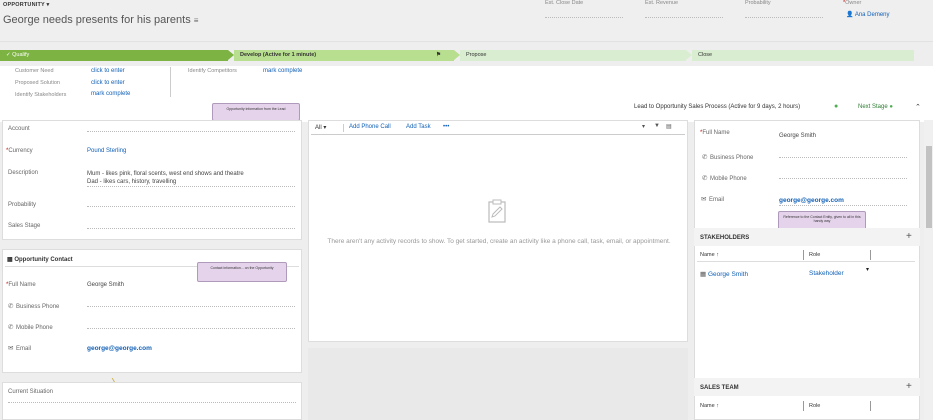  Describe the element at coordinates (37, 83) in the screenshot. I see `step-label: Proposed Solution` at that location.